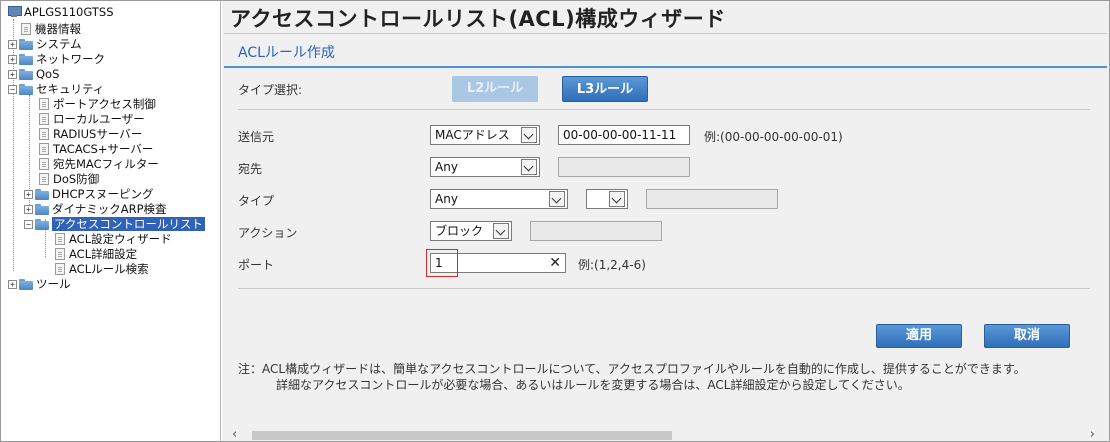  I want to click on cancel-button: 取消, so click(1027, 336).